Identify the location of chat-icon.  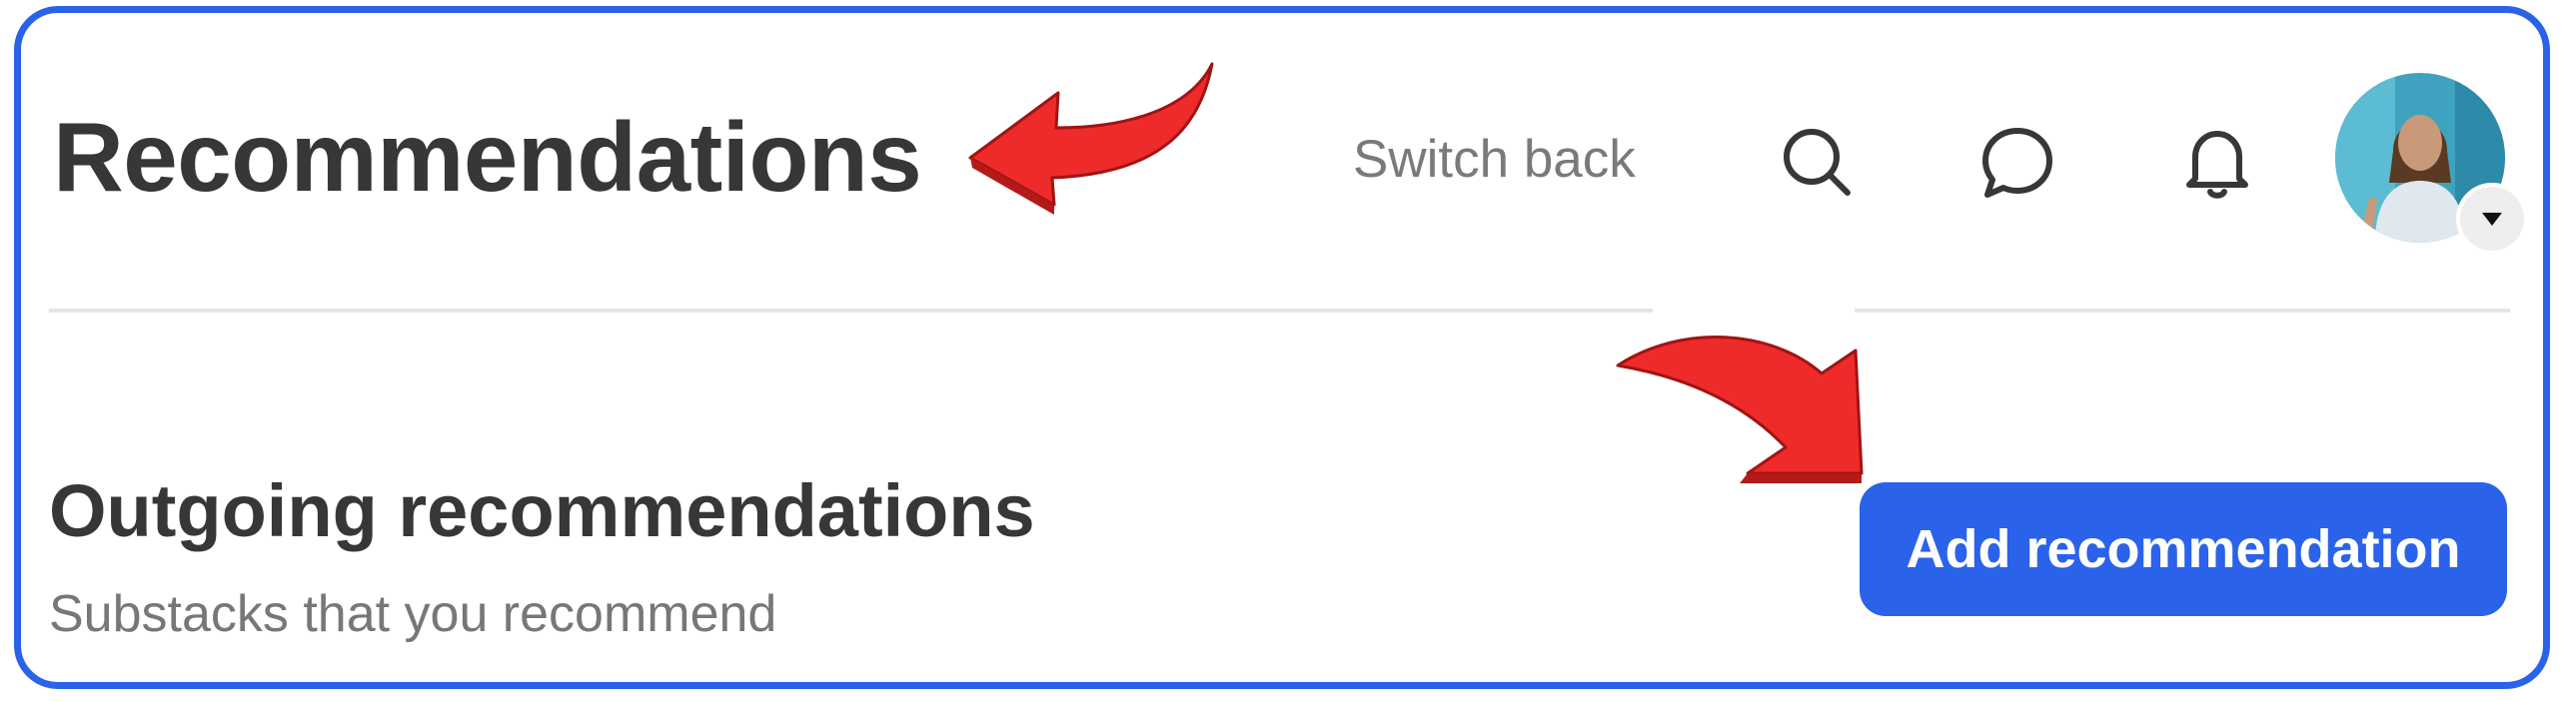
(2017, 163).